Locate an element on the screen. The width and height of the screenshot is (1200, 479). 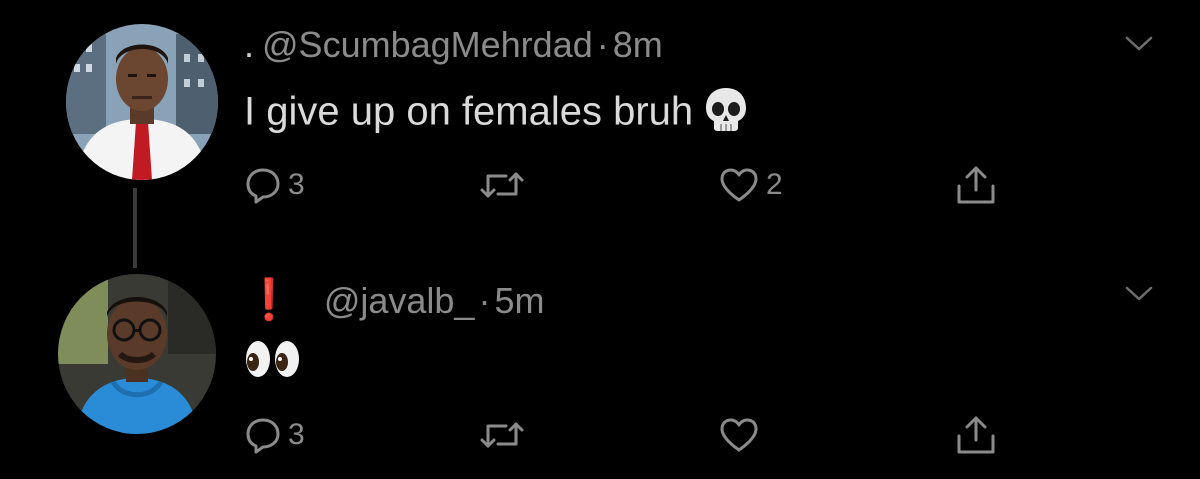
skull-emoji is located at coordinates (726, 114).